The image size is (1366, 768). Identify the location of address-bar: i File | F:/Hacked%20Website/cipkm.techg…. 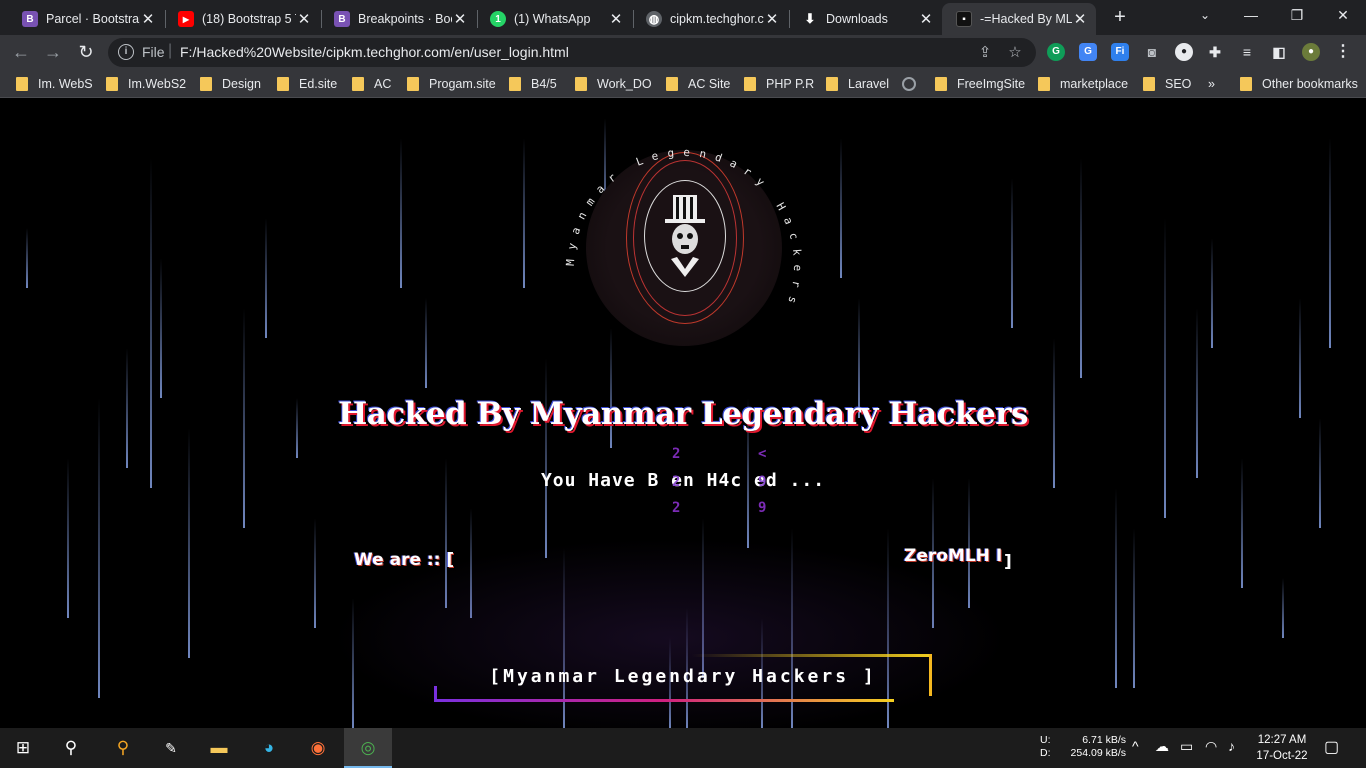
(572, 52).